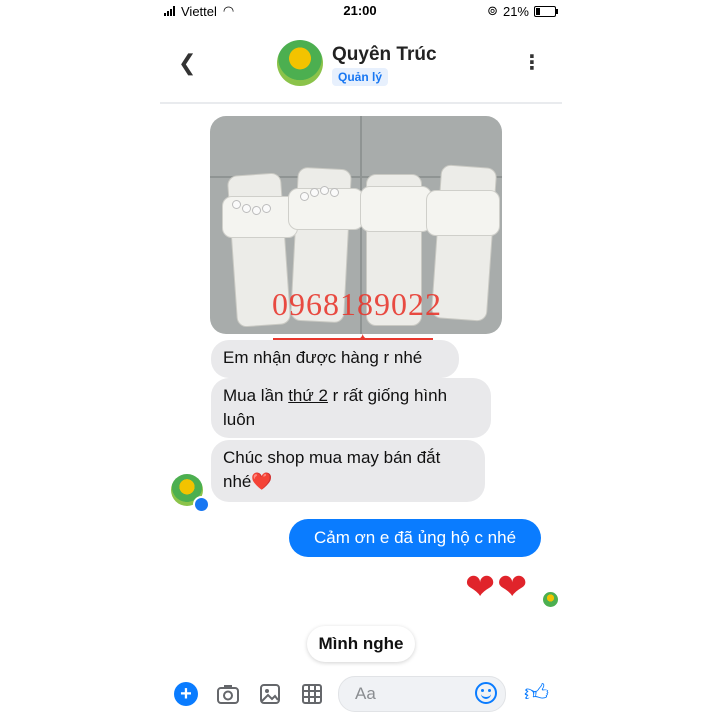 This screenshot has width=720, height=720. What do you see at coordinates (550, 599) in the screenshot?
I see `seen-receipt-avatar` at bounding box center [550, 599].